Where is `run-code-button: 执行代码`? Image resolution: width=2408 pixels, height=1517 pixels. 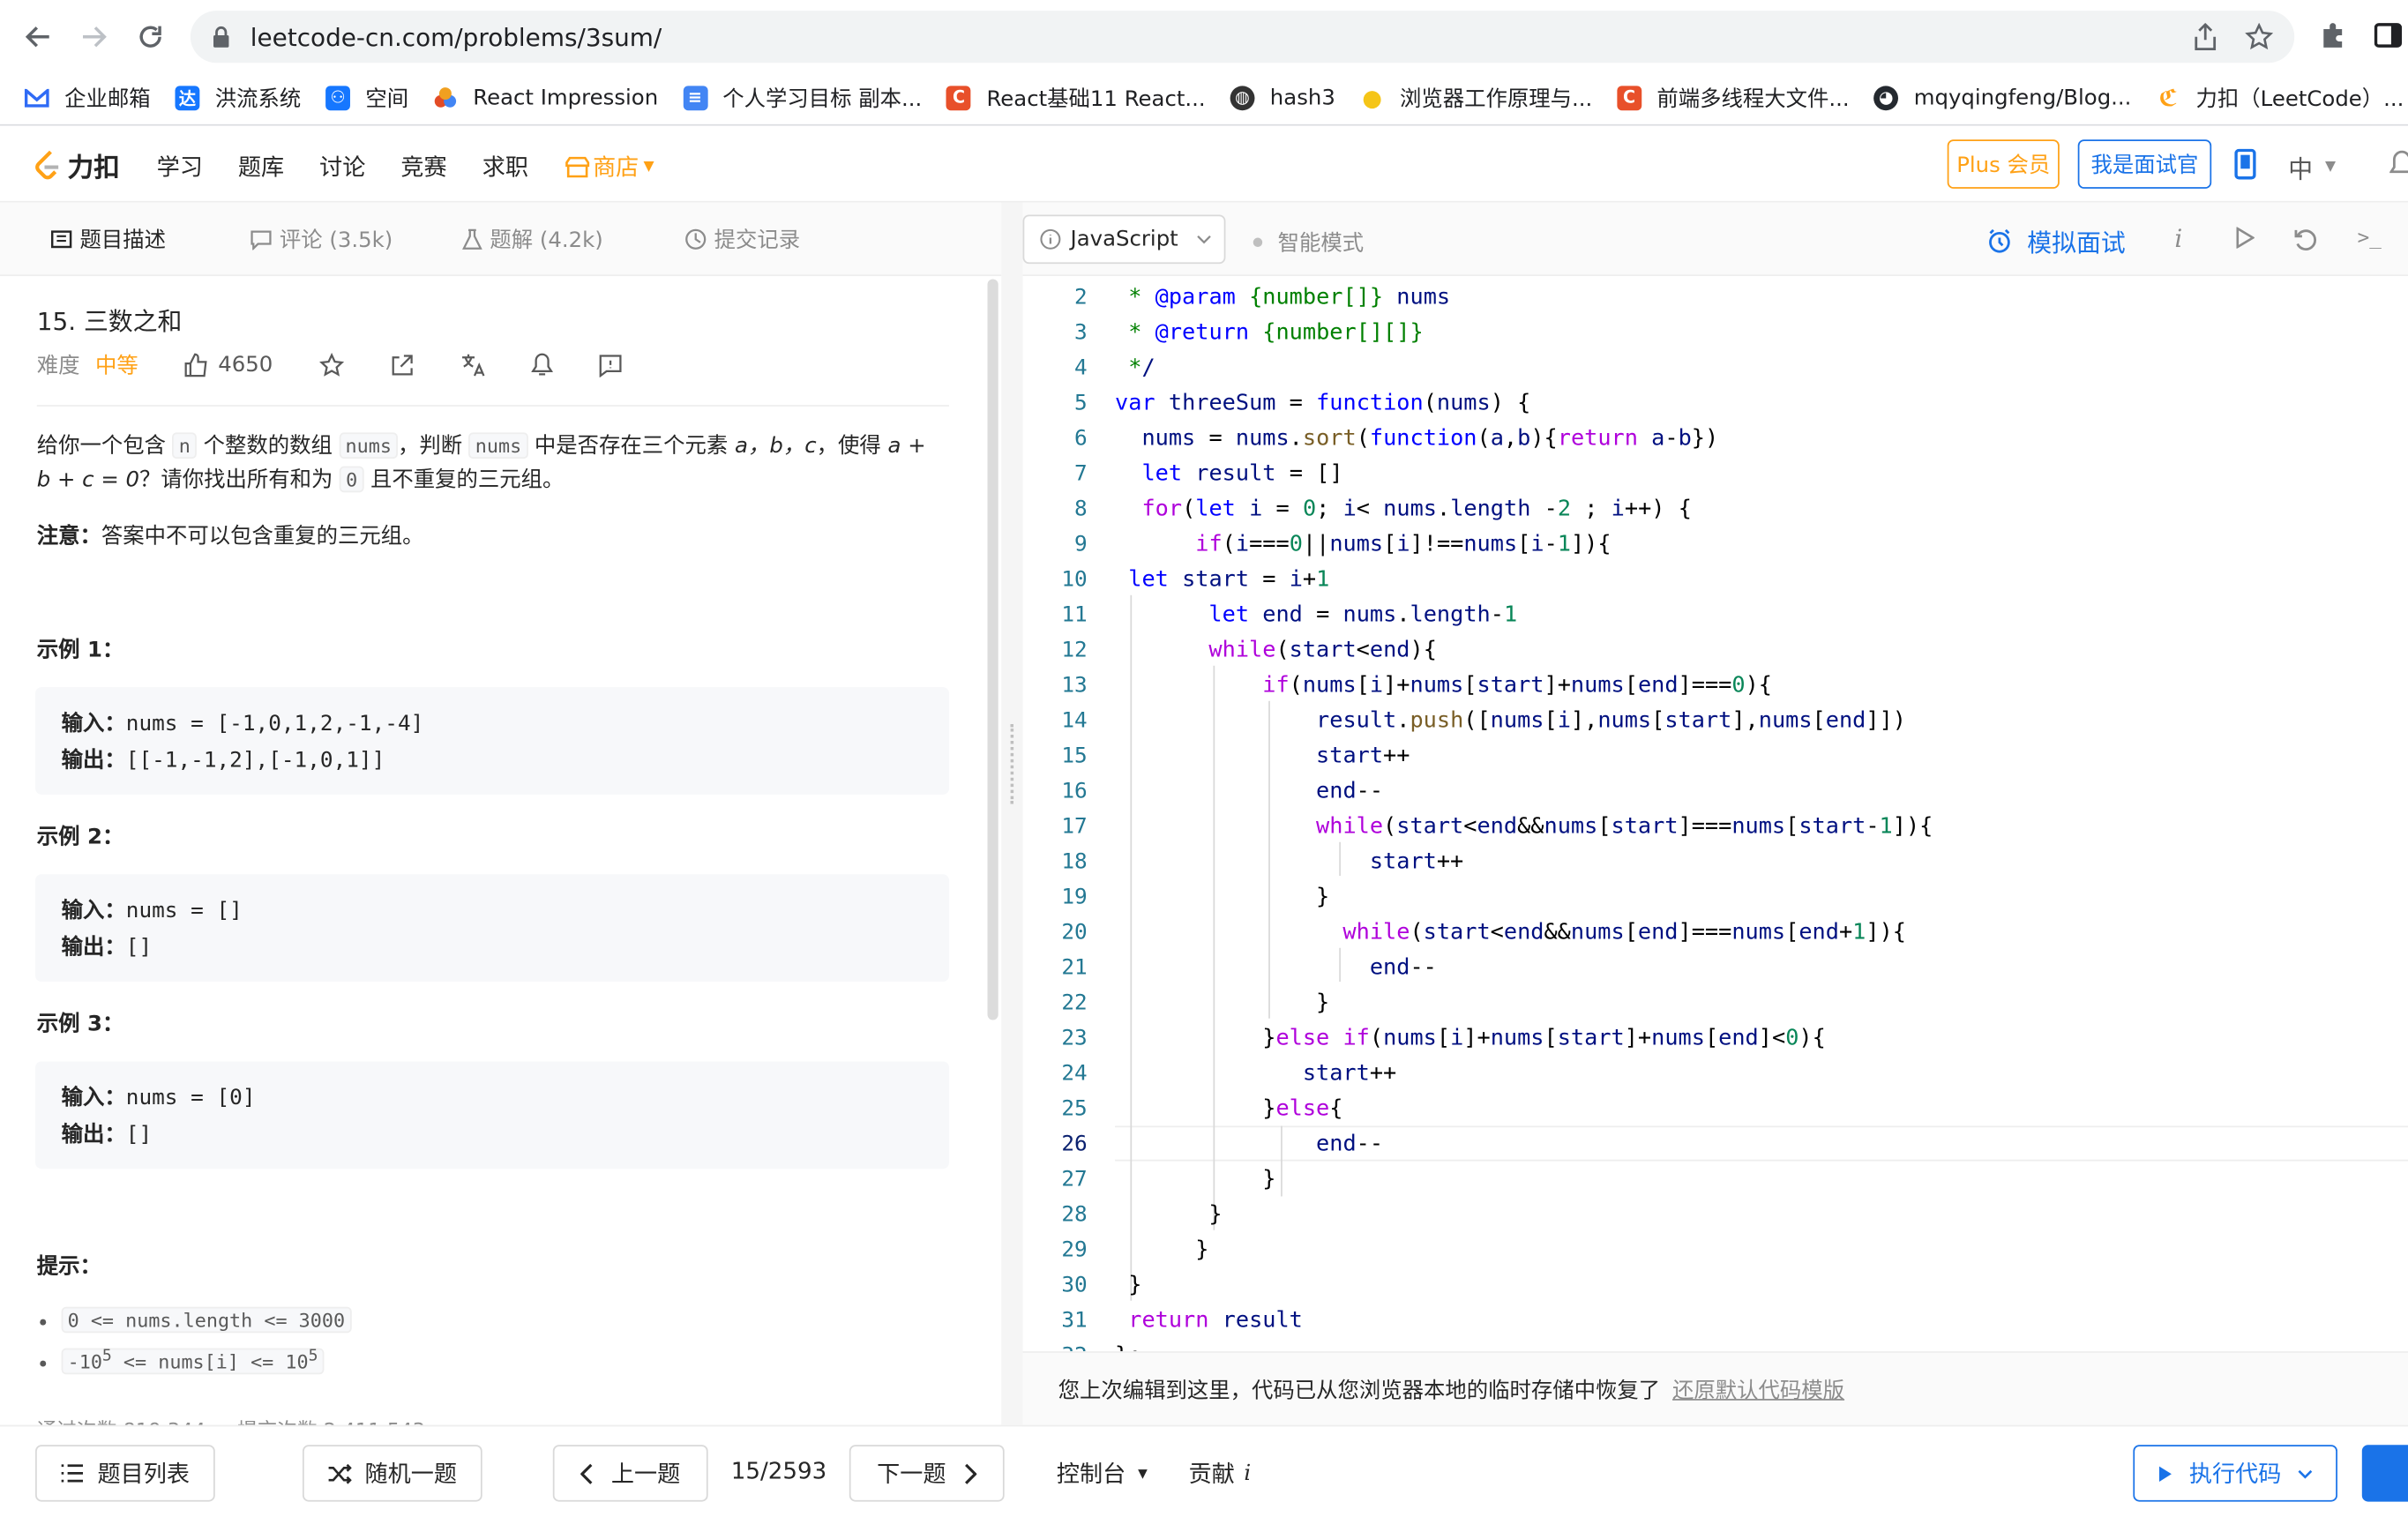
run-code-button: 执行代码 is located at coordinates (2235, 1474).